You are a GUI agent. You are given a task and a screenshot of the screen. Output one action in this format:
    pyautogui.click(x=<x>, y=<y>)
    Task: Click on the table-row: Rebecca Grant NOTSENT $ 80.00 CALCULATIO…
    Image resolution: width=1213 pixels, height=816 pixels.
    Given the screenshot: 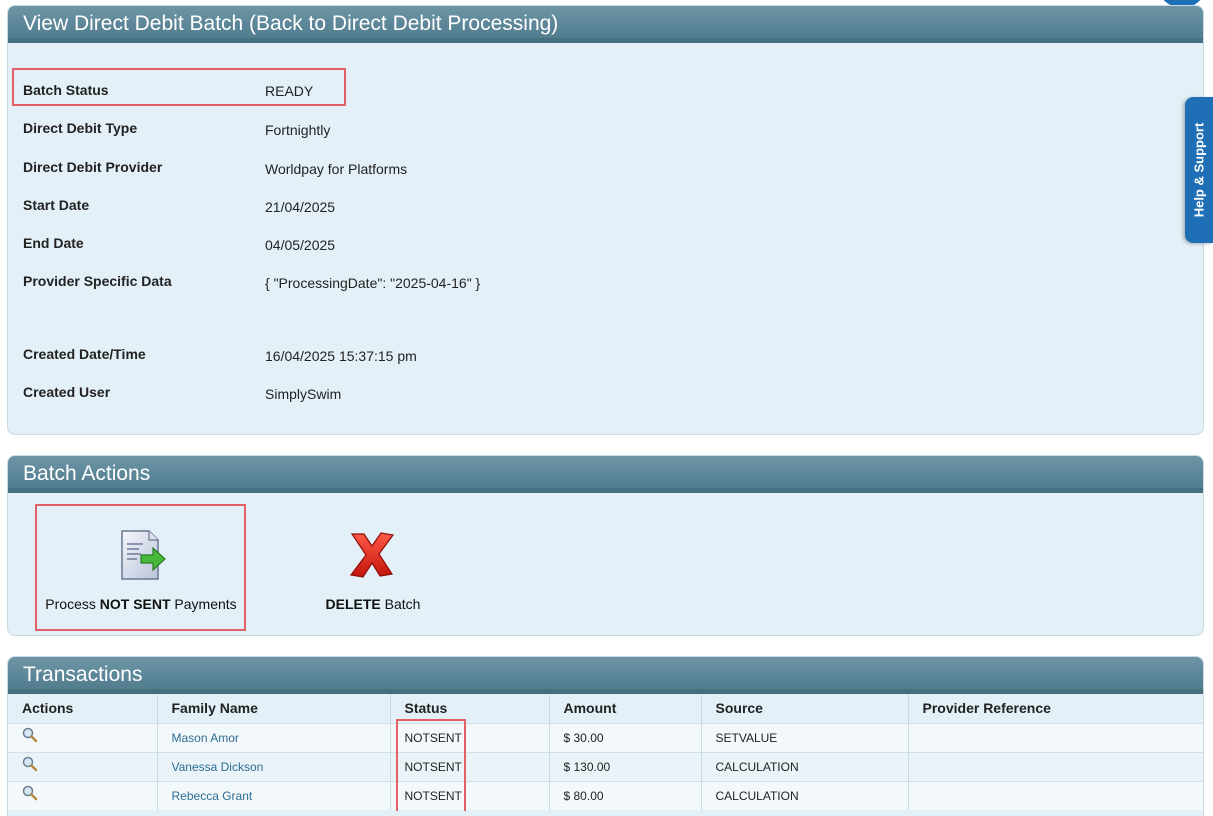 What is the action you would take?
    pyautogui.click(x=605, y=795)
    